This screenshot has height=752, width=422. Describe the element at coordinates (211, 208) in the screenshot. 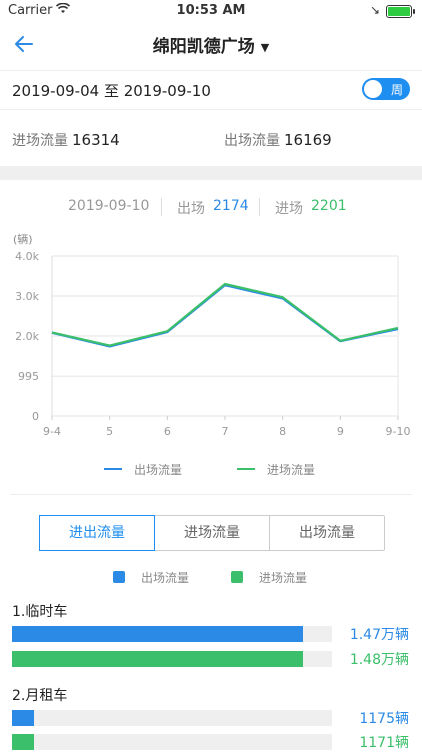

I see `day-summary: 2019-09-10 出场 2174 进场 2201` at that location.